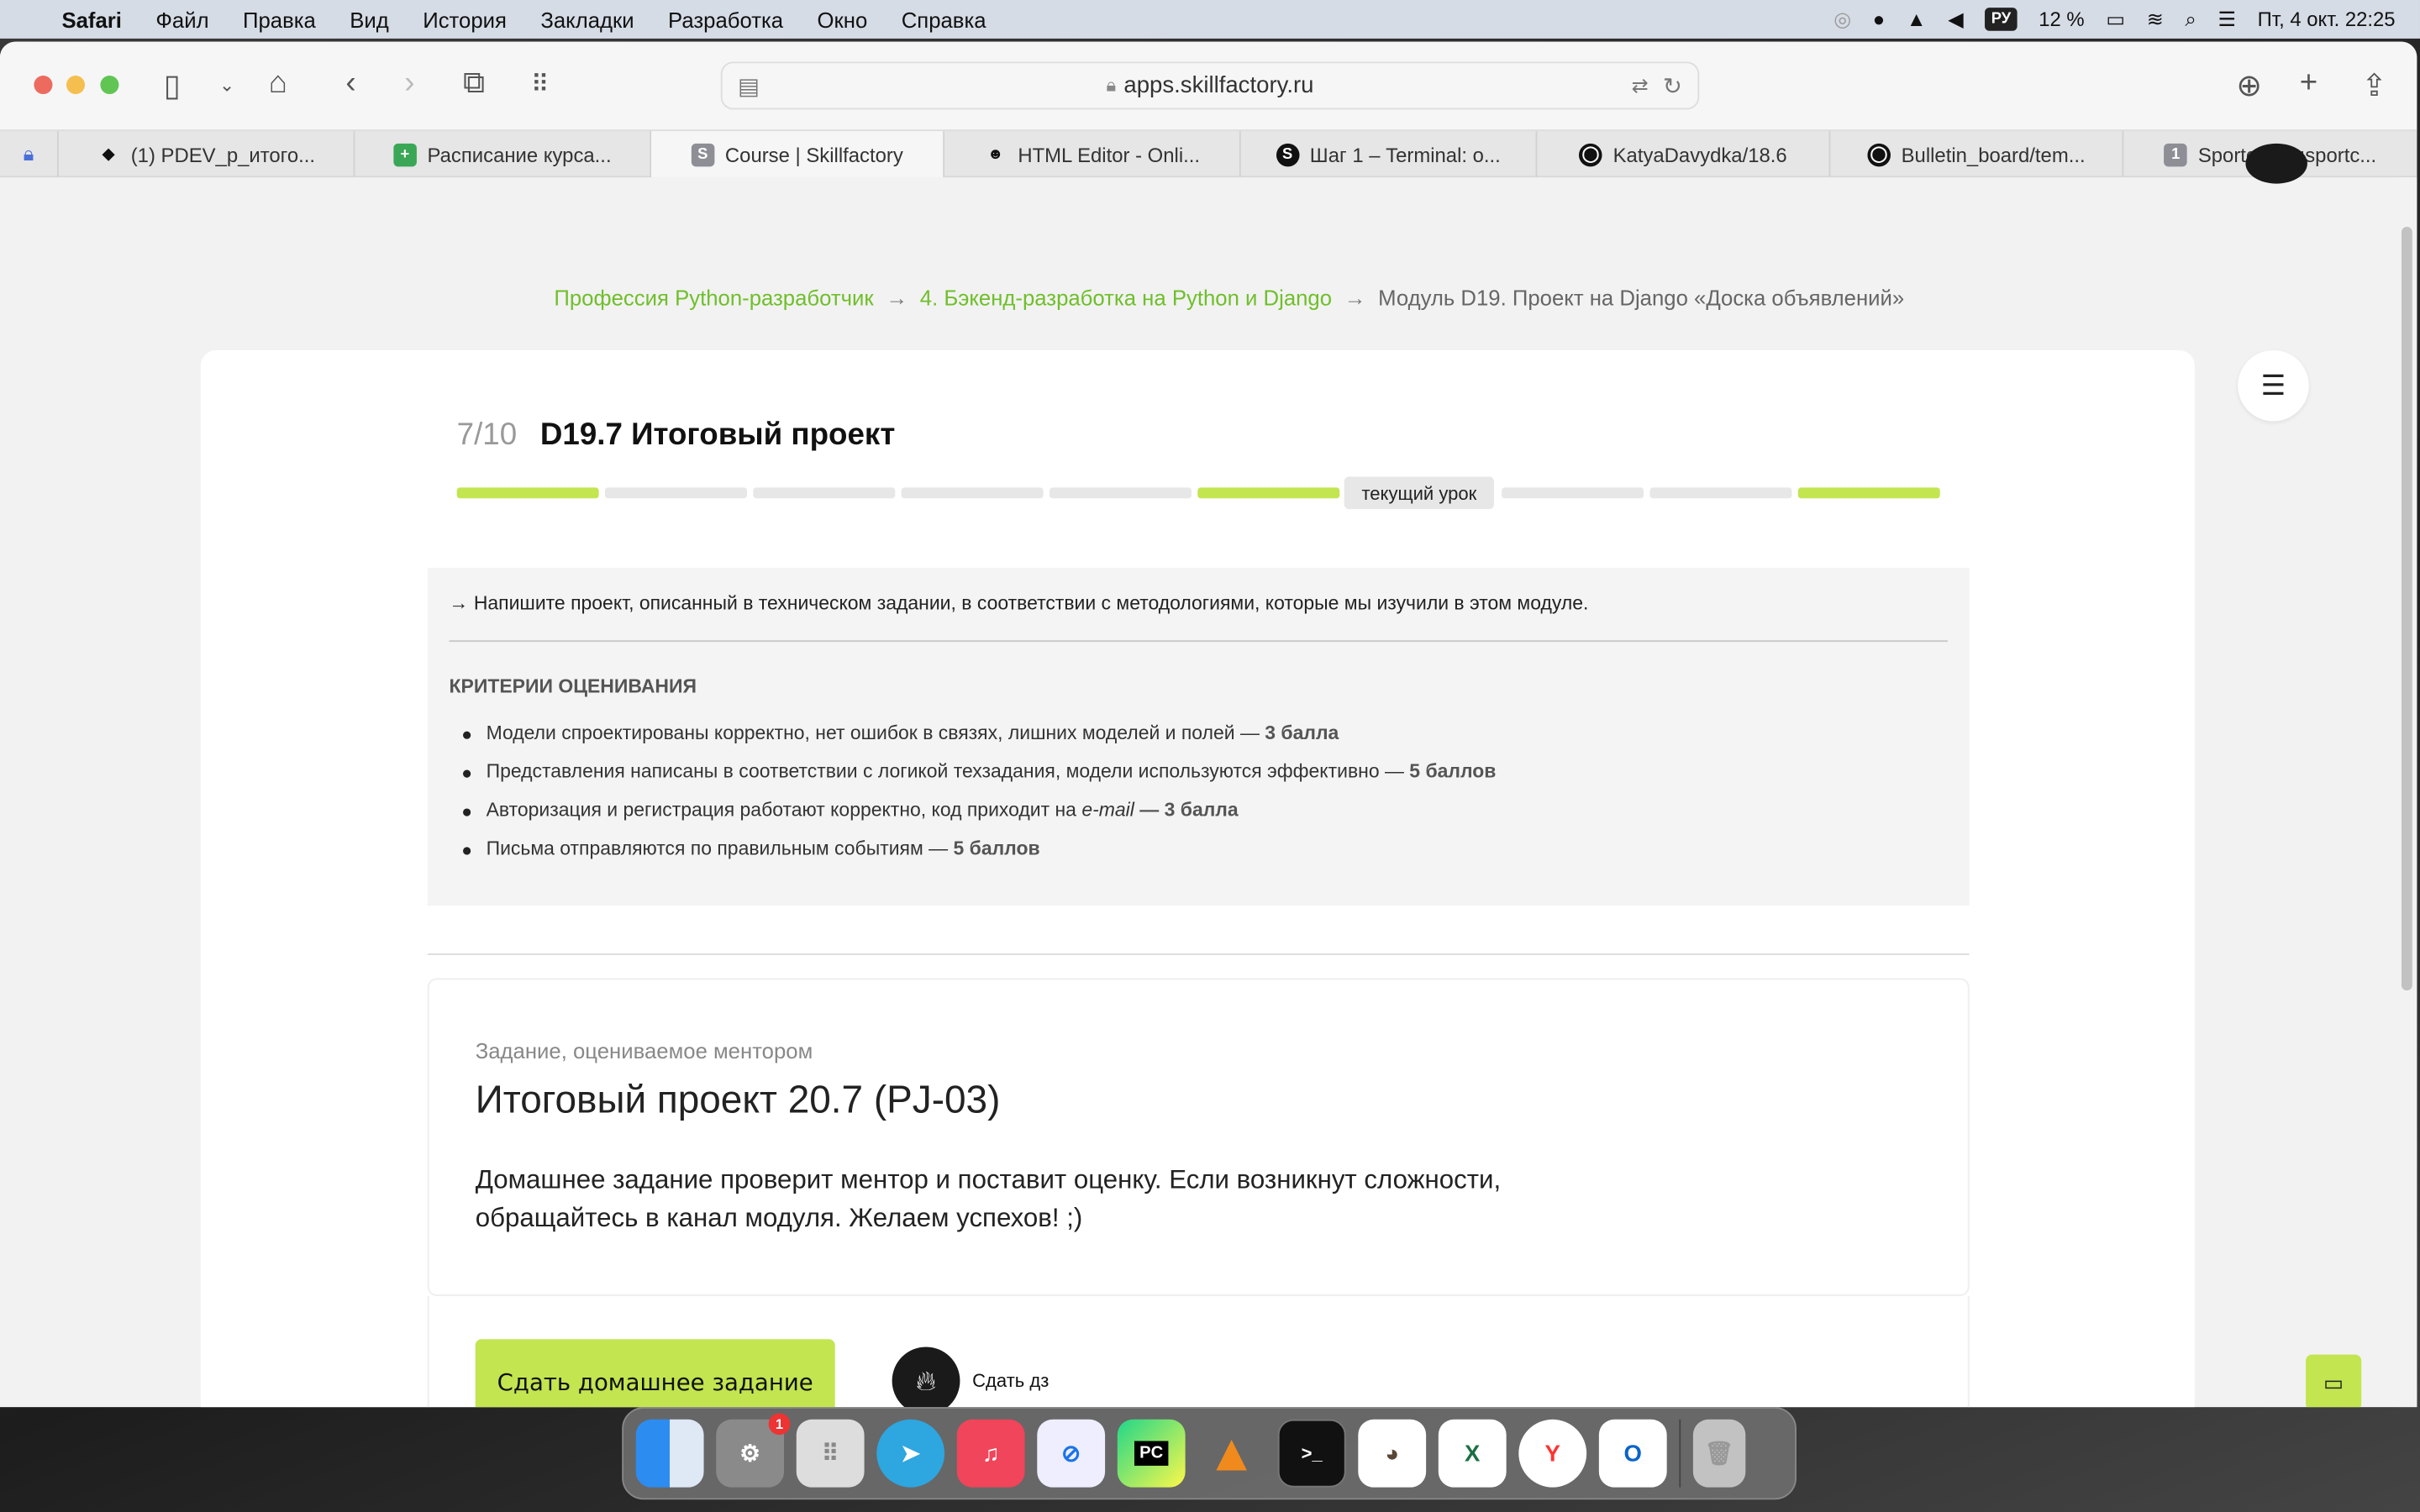  I want to click on tab: ◯ KatyaDavydka/18.6, so click(1684, 154).